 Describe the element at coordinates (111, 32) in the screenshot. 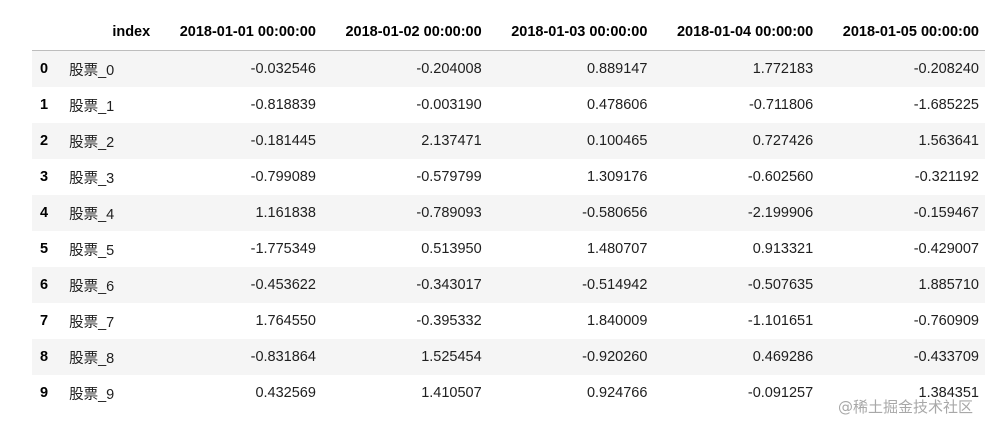

I see `column-header-index: index` at that location.